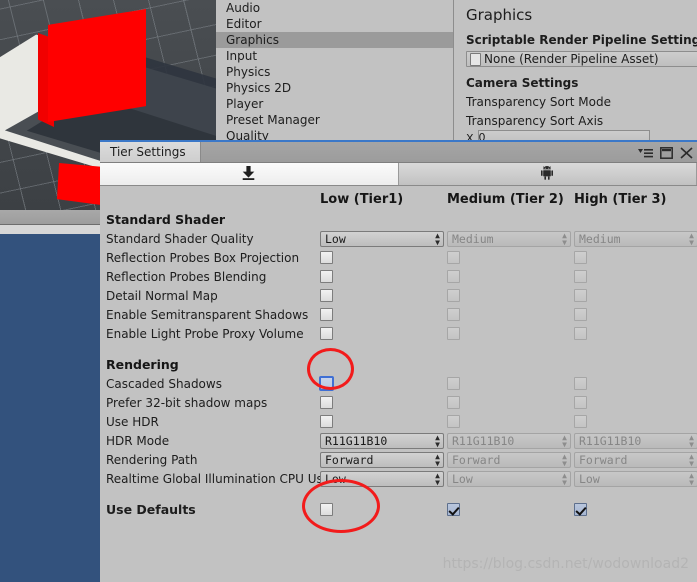 The height and width of the screenshot is (582, 697). Describe the element at coordinates (580, 383) in the screenshot. I see `cascaded-shadows-checkbox-tier3` at that location.